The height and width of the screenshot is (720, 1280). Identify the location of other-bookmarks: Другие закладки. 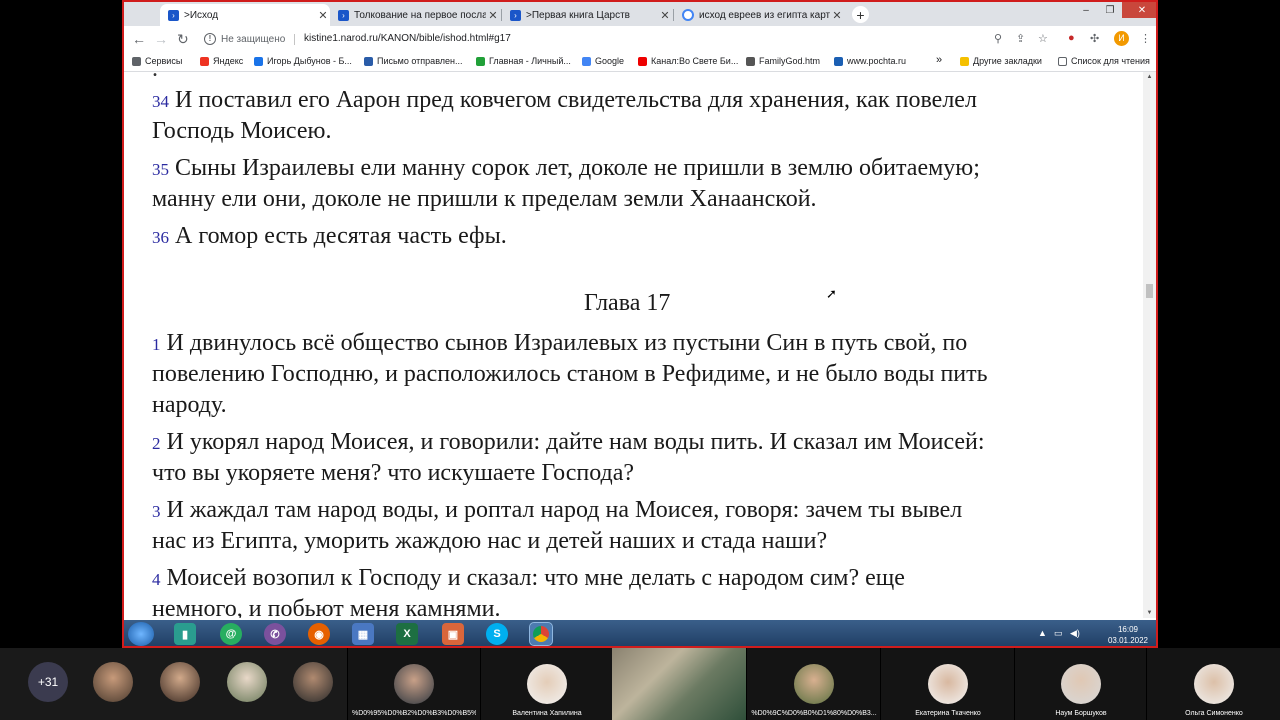
(1001, 61).